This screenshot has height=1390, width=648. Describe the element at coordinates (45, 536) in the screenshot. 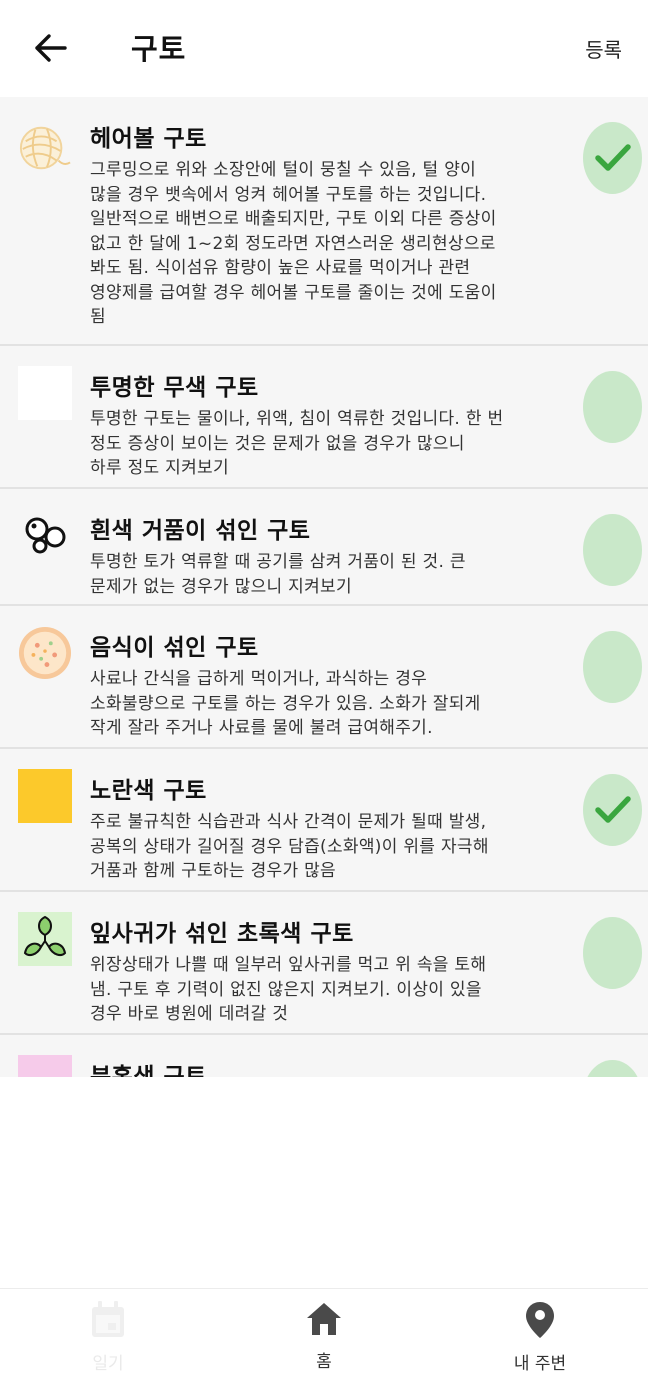

I see `bubbles-icon` at that location.